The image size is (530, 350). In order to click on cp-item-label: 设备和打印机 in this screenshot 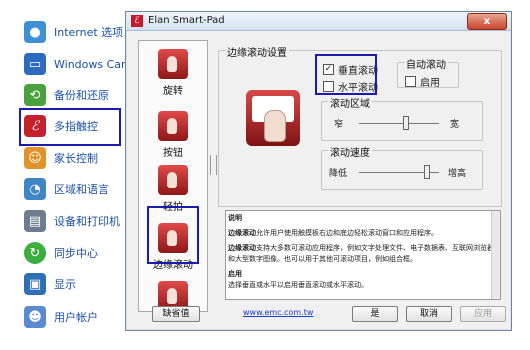, I will do `click(87, 221)`.